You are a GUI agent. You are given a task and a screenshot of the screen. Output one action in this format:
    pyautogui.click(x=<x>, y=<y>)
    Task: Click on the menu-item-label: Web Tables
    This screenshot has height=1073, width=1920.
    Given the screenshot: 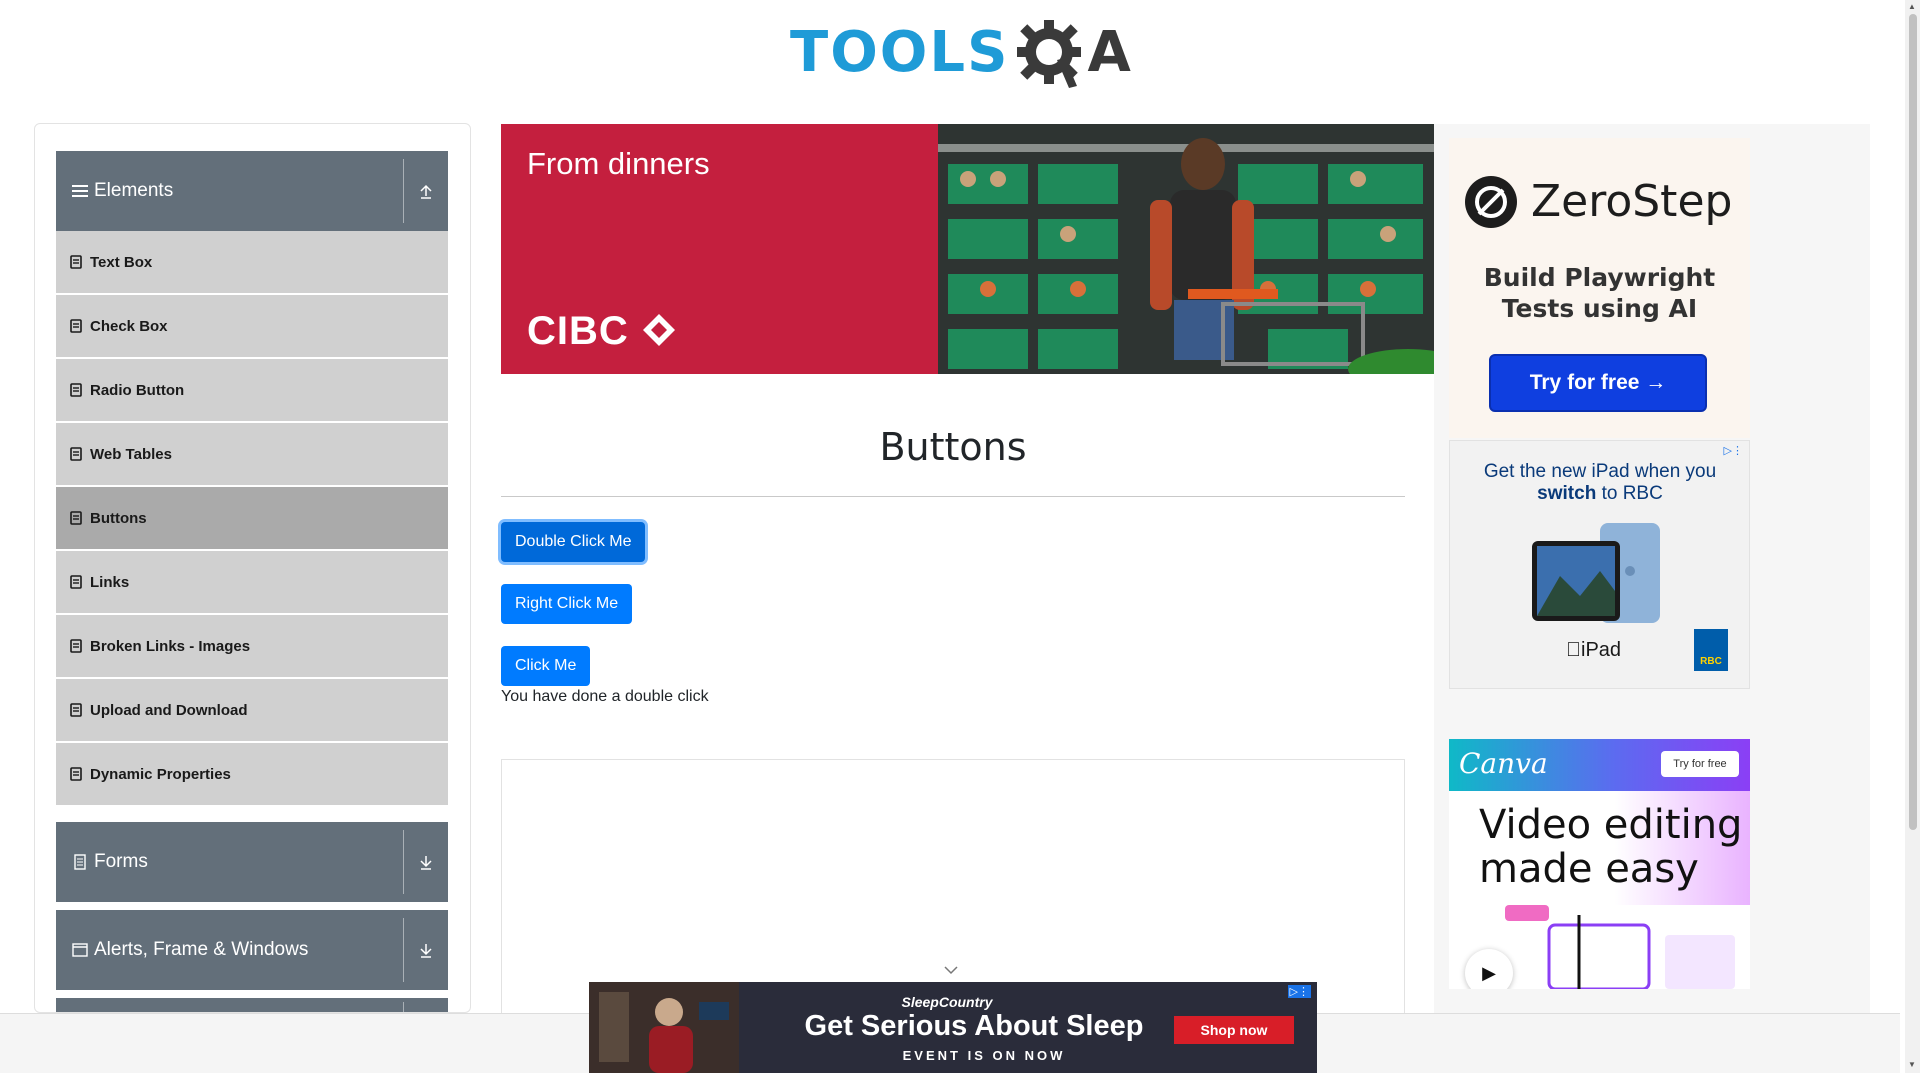 What is the action you would take?
    pyautogui.click(x=131, y=454)
    